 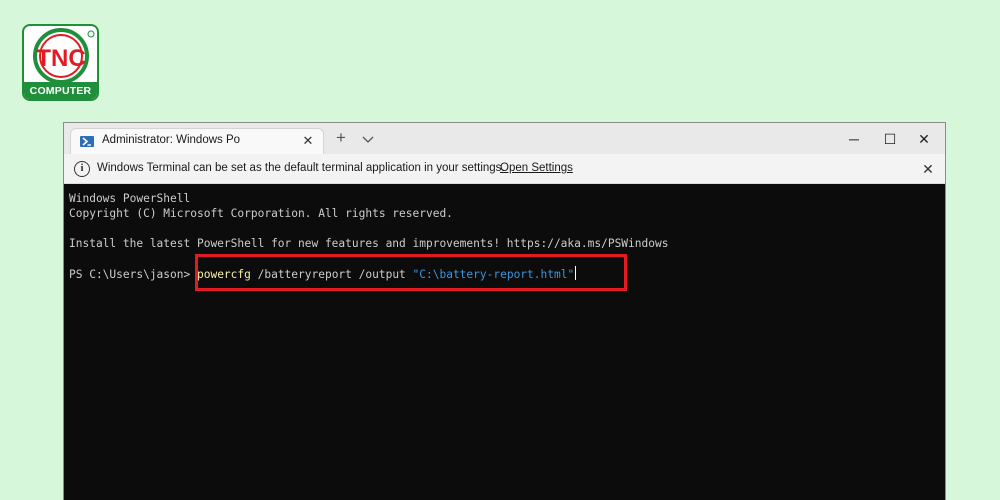 What do you see at coordinates (60, 90) in the screenshot?
I see `logo-text: COMPUTER` at bounding box center [60, 90].